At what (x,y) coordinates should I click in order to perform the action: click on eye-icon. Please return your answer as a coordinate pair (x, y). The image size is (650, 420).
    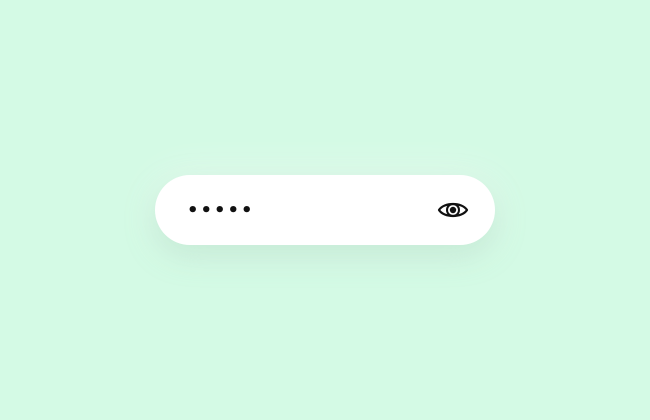
    Looking at the image, I should click on (453, 210).